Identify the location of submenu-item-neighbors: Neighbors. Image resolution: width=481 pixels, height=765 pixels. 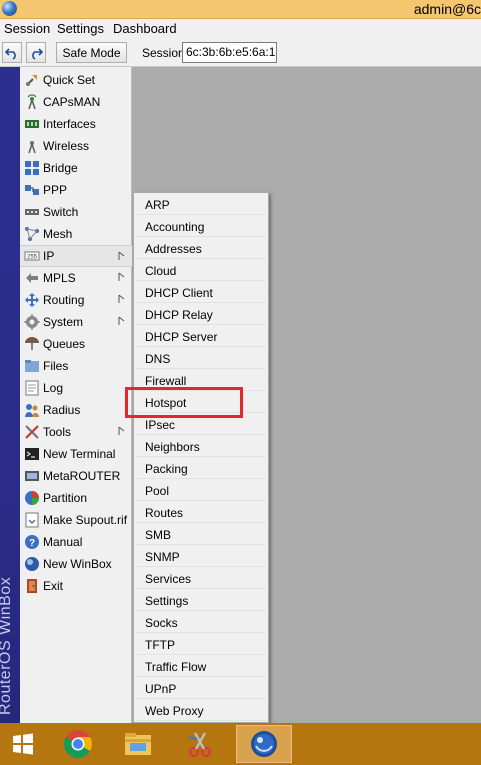
(201, 446).